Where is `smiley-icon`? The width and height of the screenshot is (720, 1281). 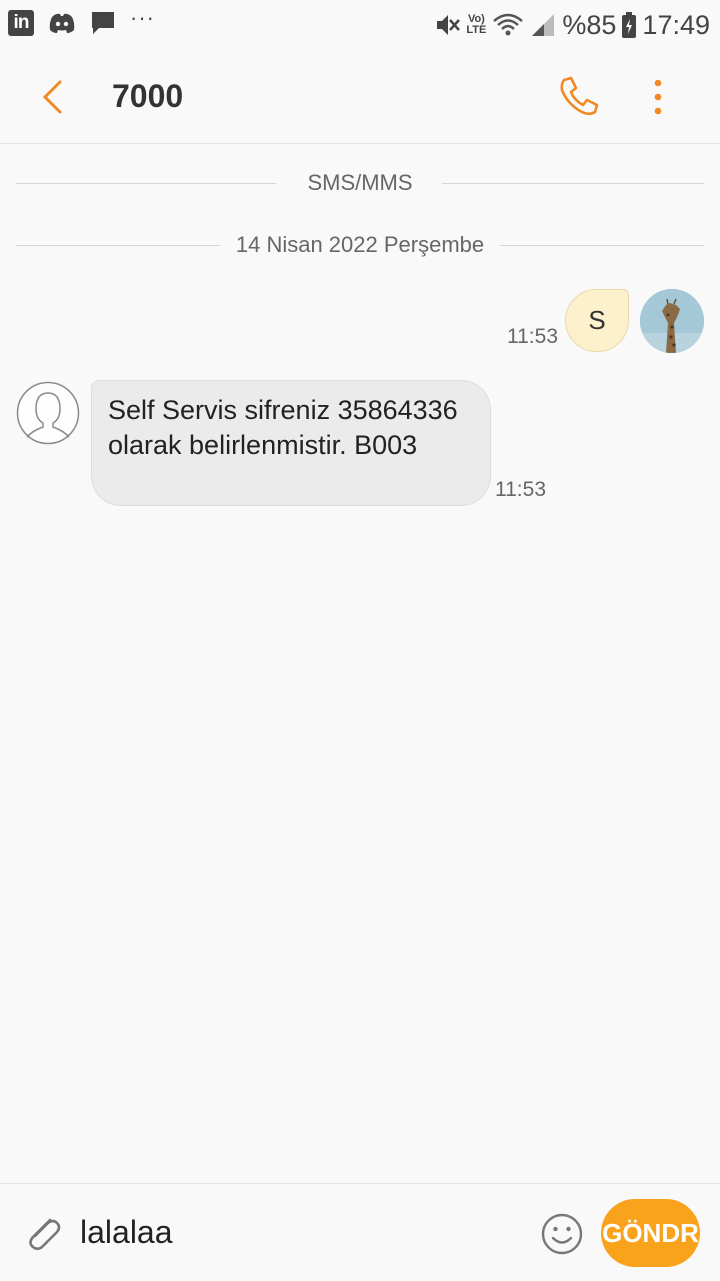 smiley-icon is located at coordinates (562, 1234).